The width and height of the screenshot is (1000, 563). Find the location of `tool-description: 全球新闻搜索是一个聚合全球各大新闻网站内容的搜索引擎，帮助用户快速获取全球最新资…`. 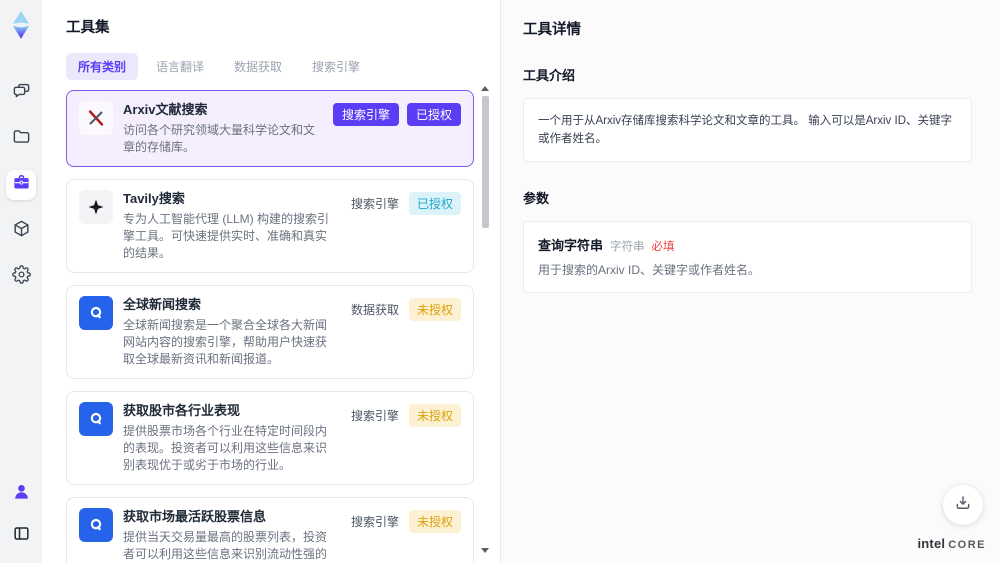

tool-description: 全球新闻搜索是一个聚合全球各大新闻网站内容的搜索引擎，帮助用户快速获取全球最新资… is located at coordinates (225, 342).